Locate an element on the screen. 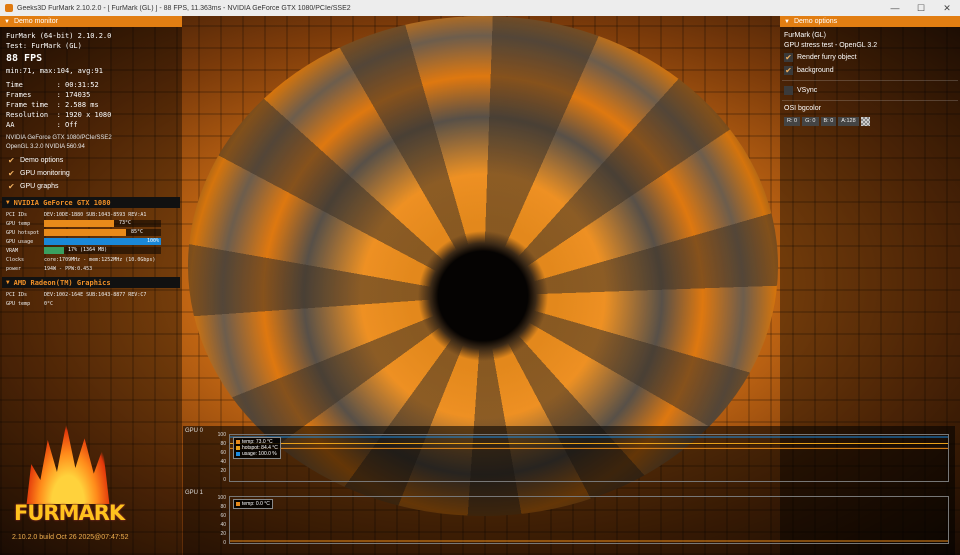  vsync-checkbox: VSync is located at coordinates (870, 90).